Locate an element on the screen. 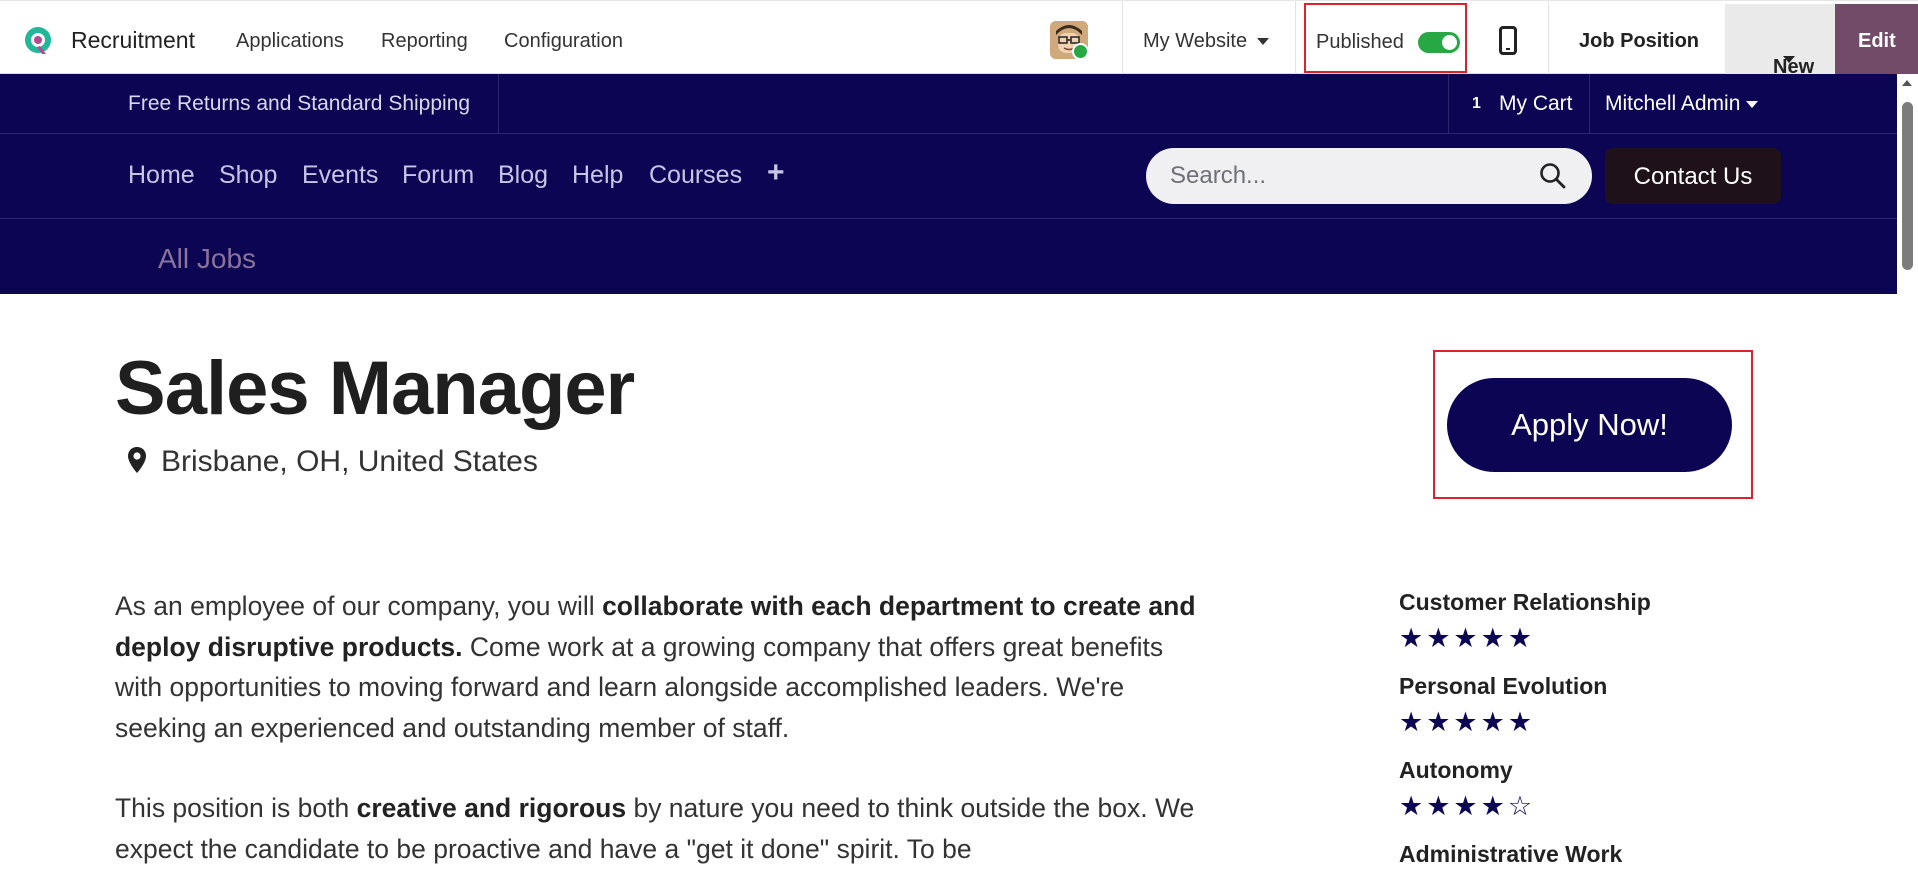 The height and width of the screenshot is (869, 1918). published-toggle-group: Published is located at coordinates (1385, 38).